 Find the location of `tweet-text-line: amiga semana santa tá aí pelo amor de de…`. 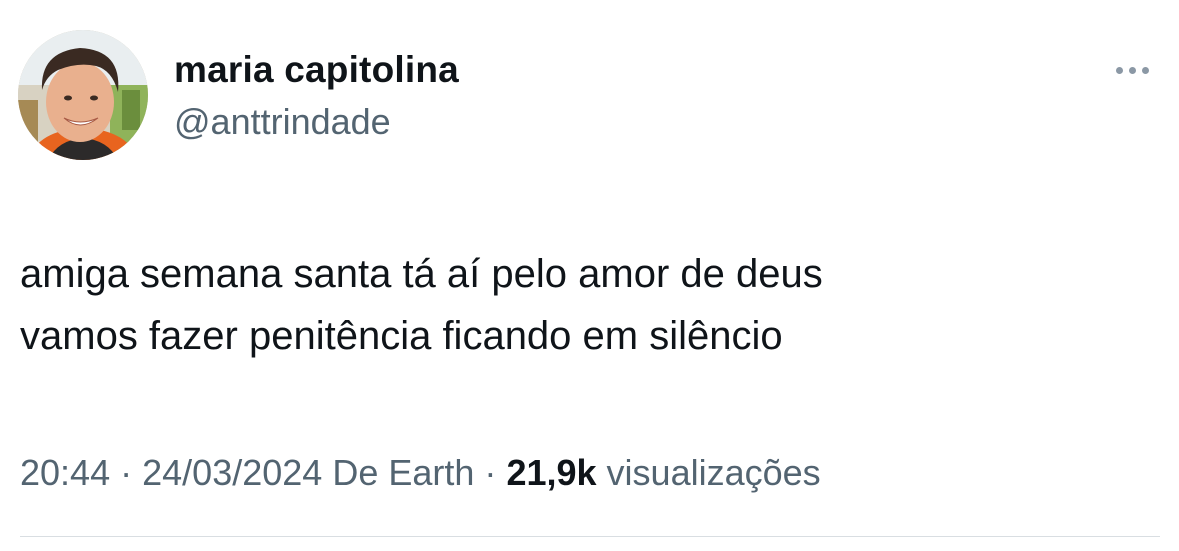

tweet-text-line: amiga semana santa tá aí pelo amor de de… is located at coordinates (421, 274).